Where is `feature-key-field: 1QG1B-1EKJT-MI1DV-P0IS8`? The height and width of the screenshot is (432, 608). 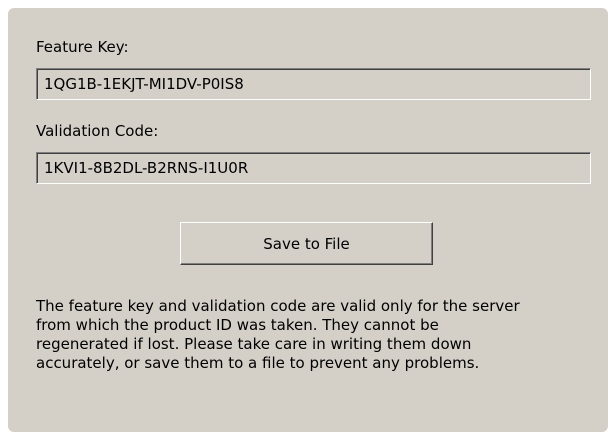
feature-key-field: 1QG1B-1EKJT-MI1DV-P0IS8 is located at coordinates (313, 84).